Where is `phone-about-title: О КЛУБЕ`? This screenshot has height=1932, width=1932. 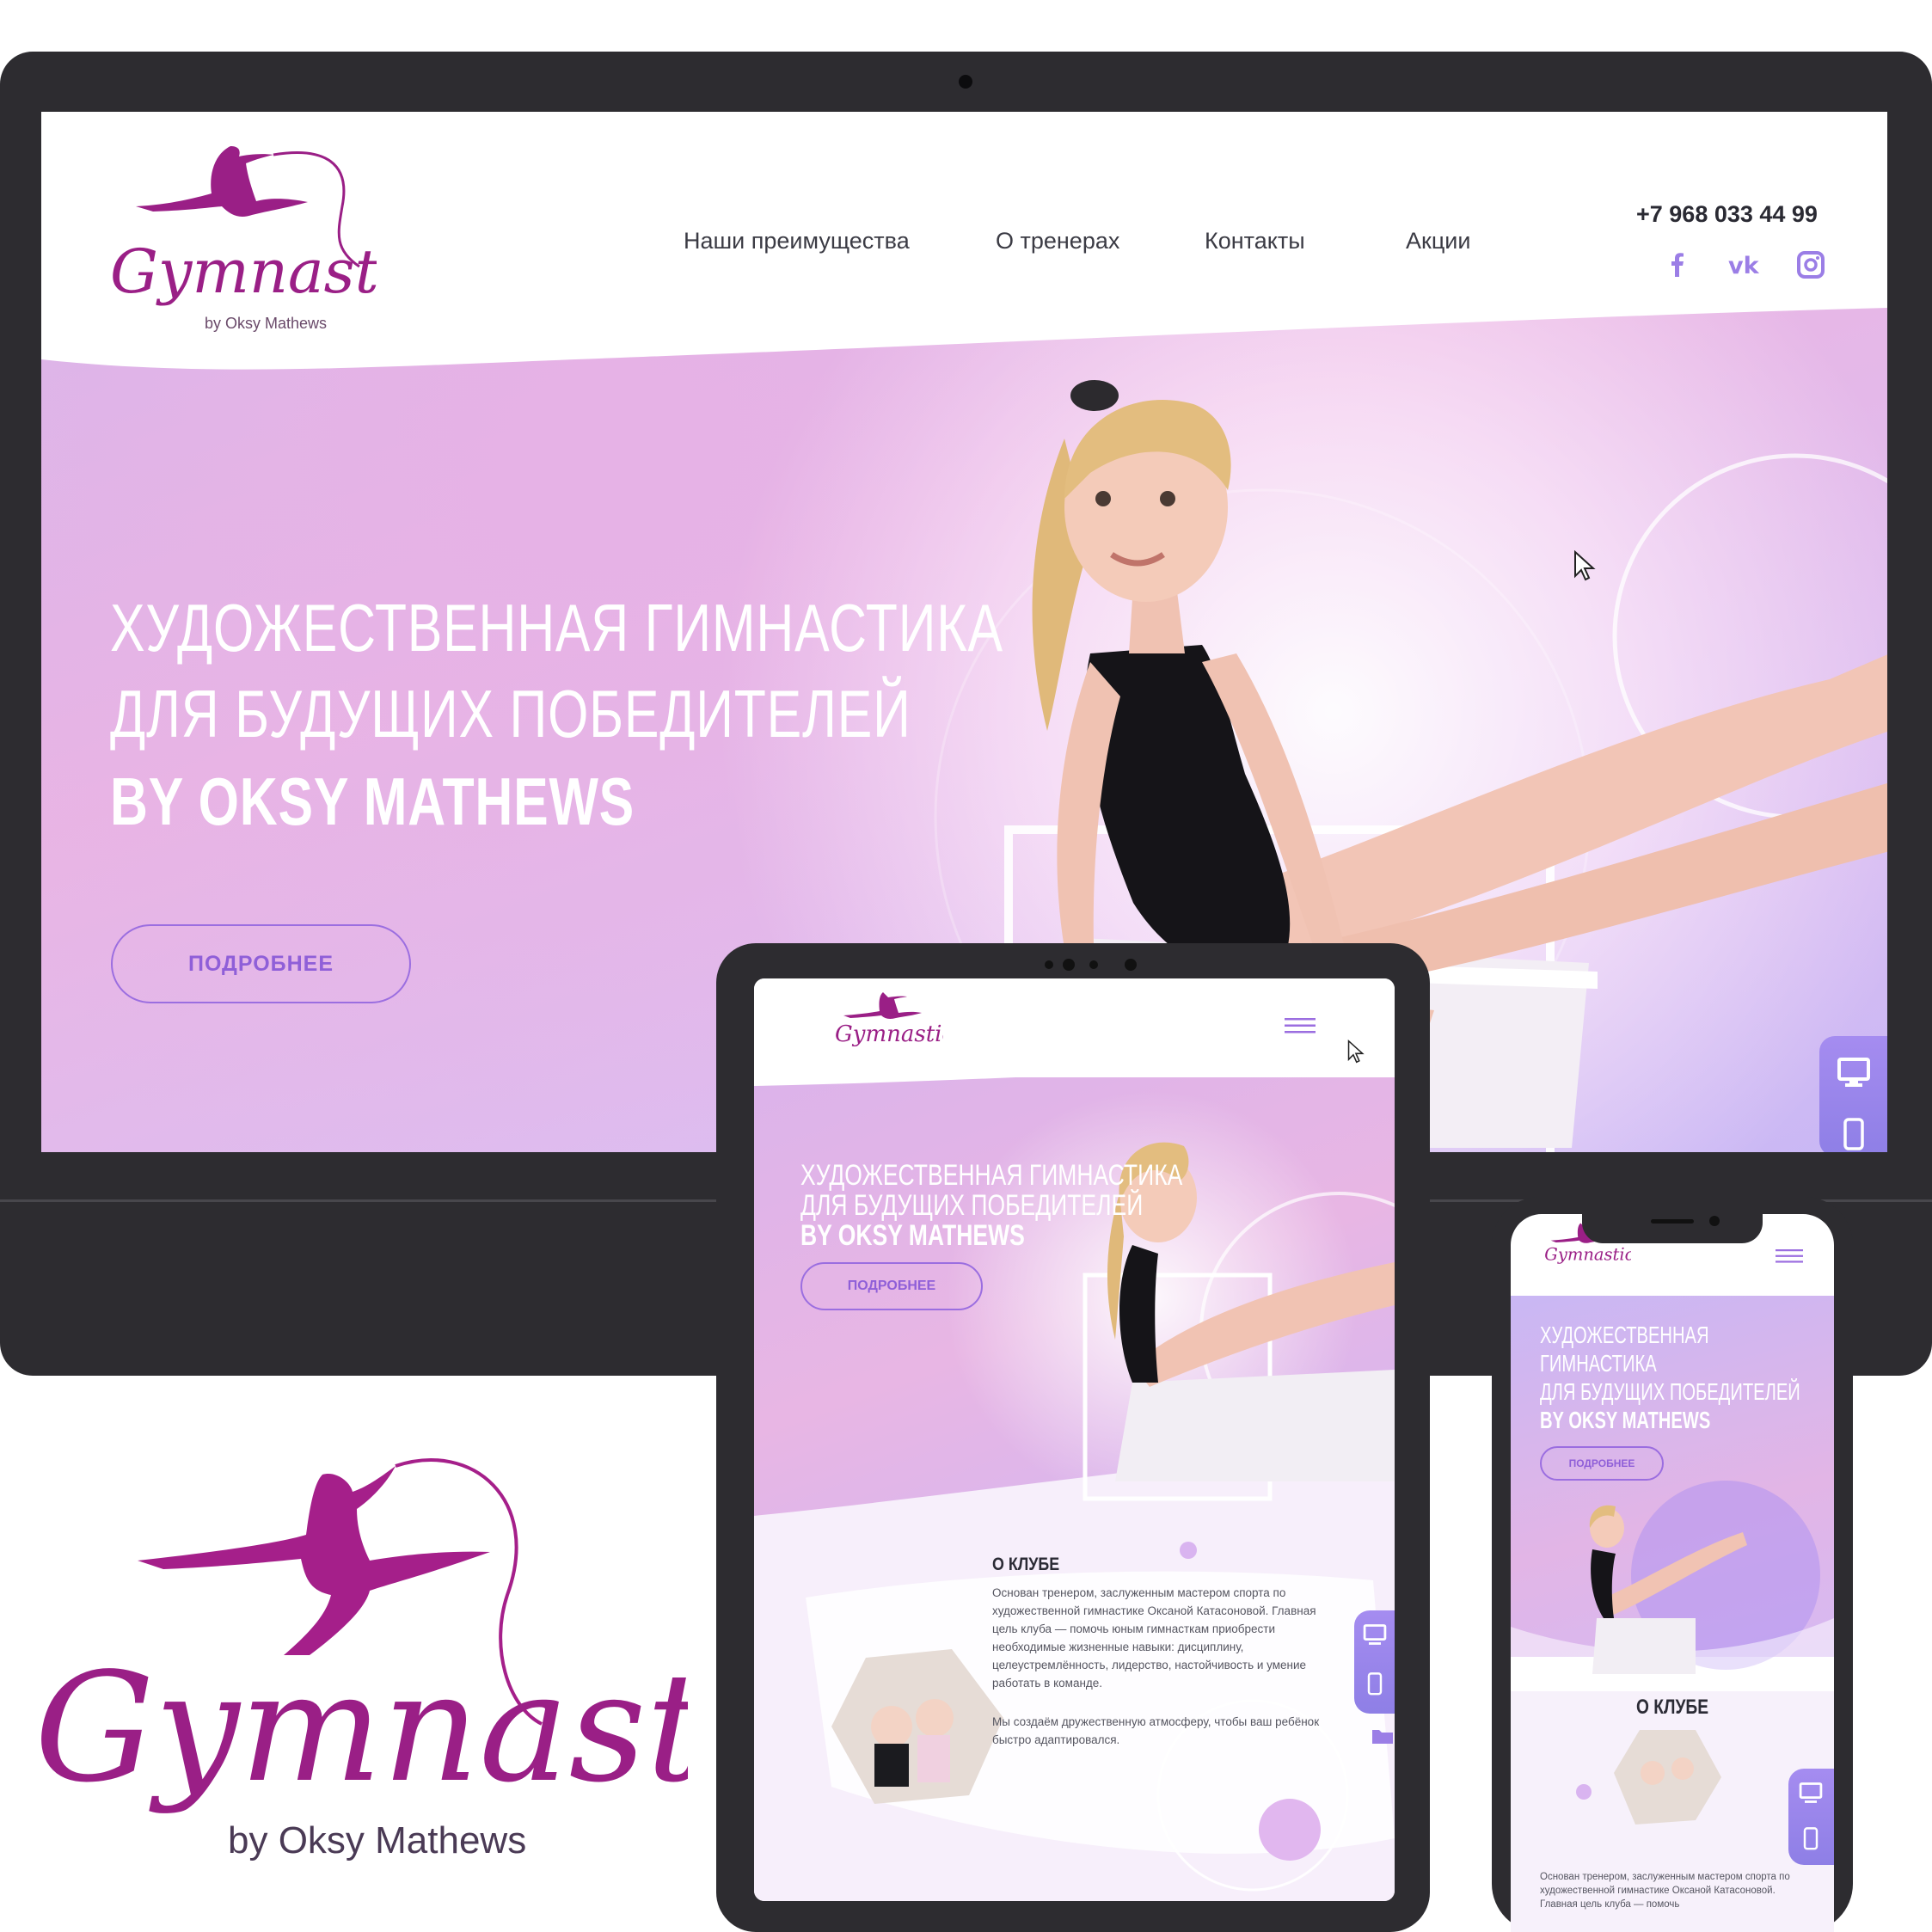 phone-about-title: О КЛУБЕ is located at coordinates (1672, 1708).